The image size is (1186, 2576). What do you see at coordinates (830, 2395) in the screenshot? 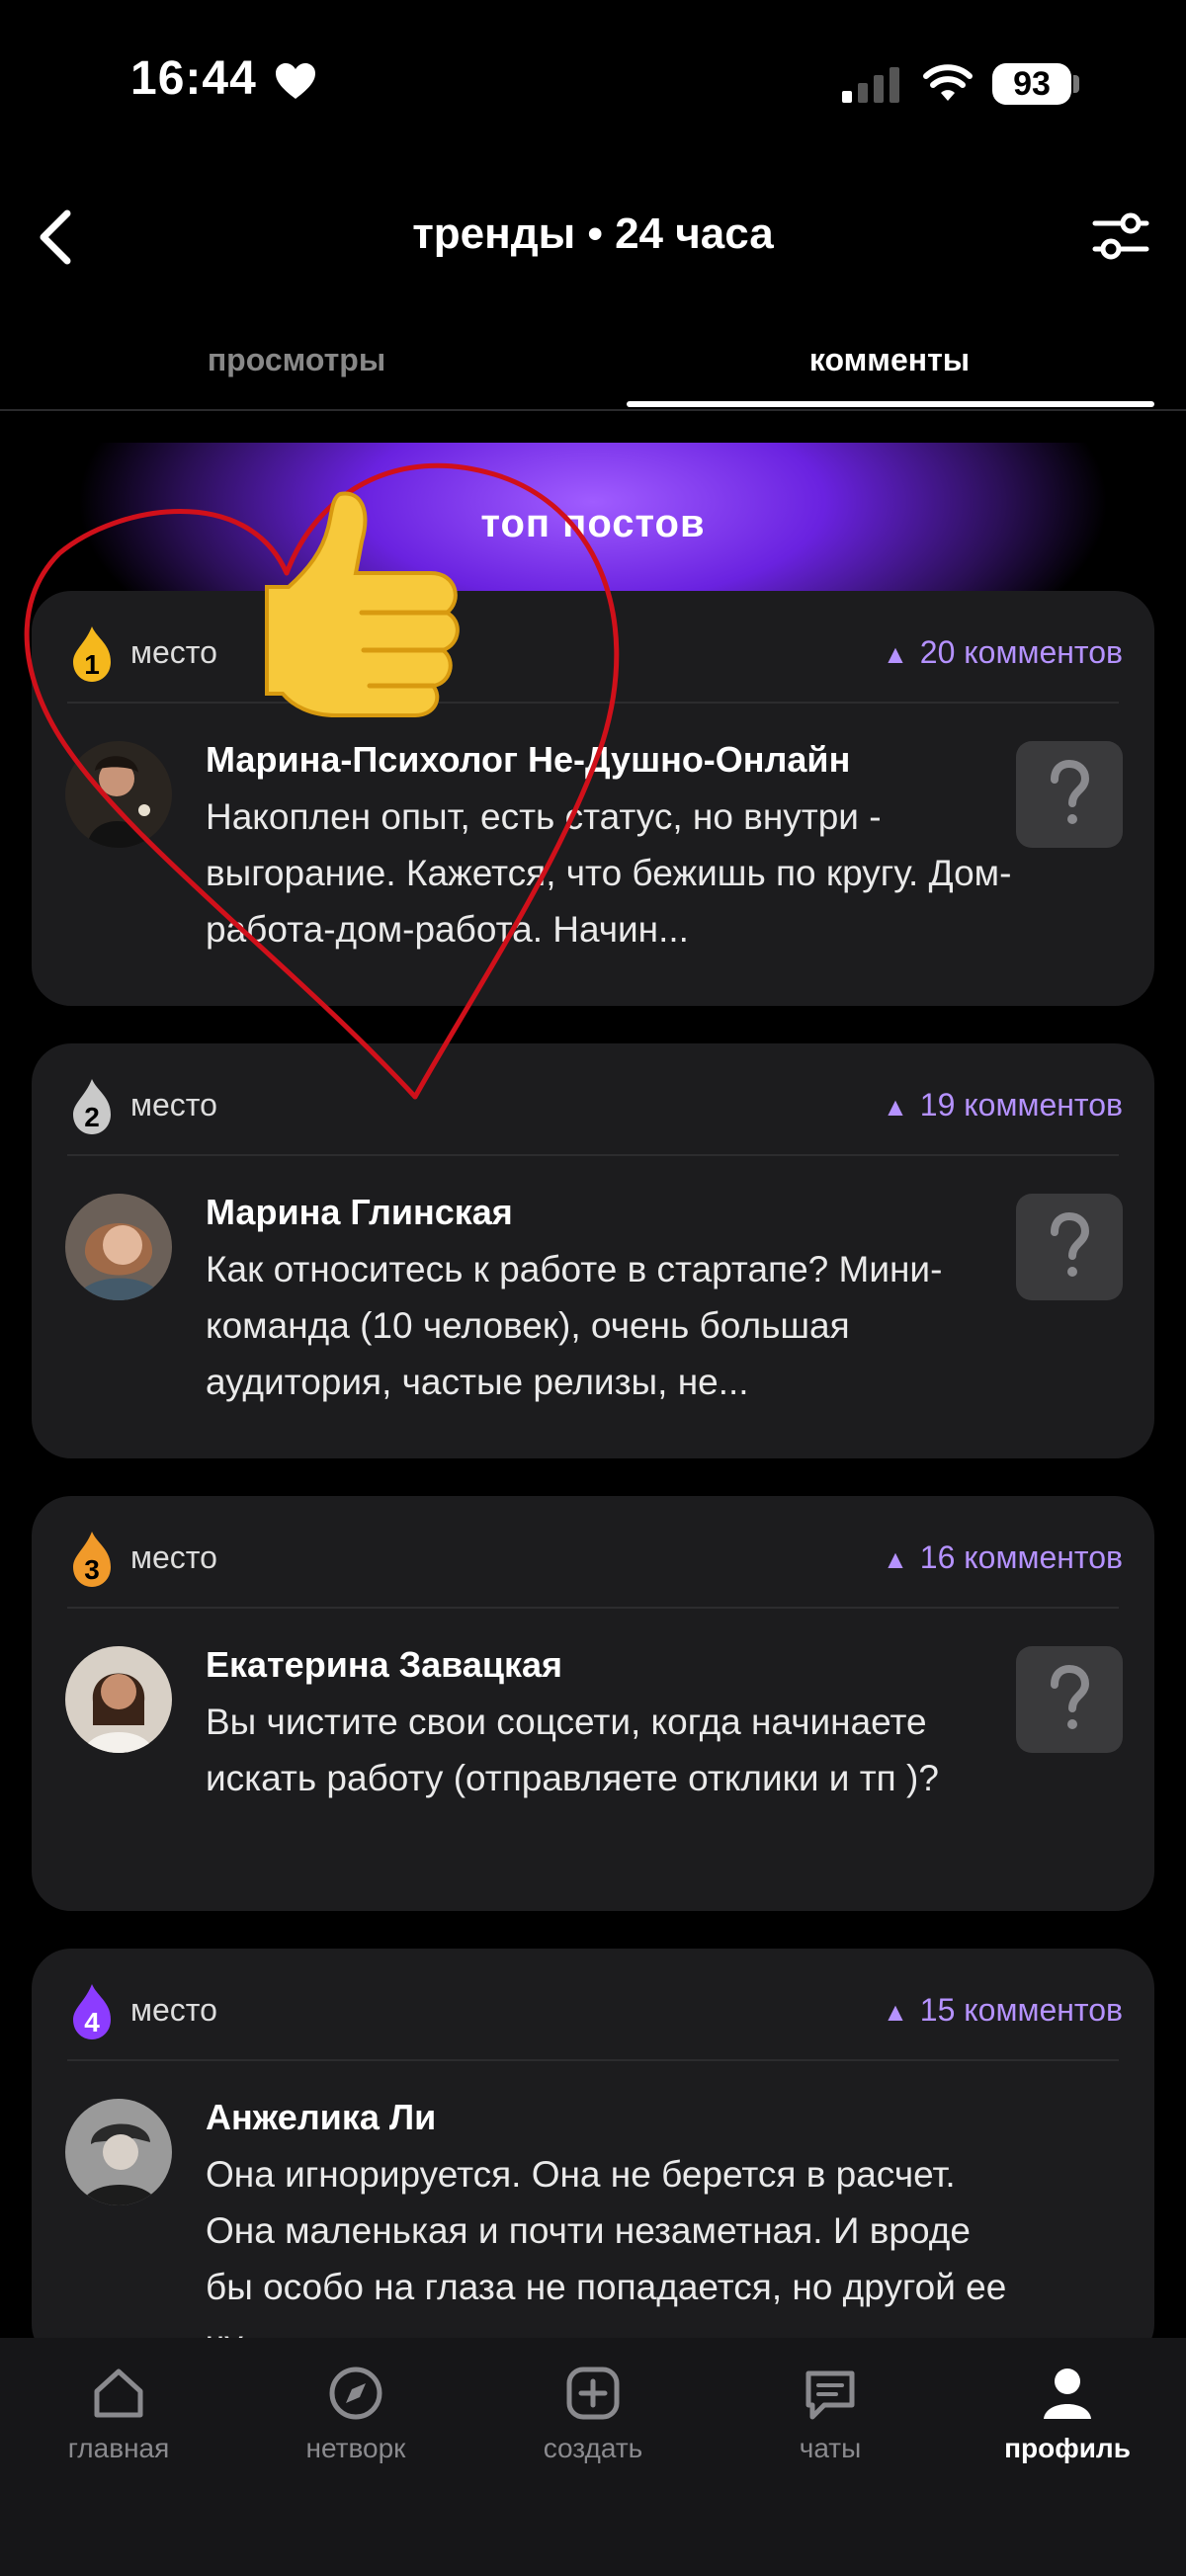
I see `chat-icon` at bounding box center [830, 2395].